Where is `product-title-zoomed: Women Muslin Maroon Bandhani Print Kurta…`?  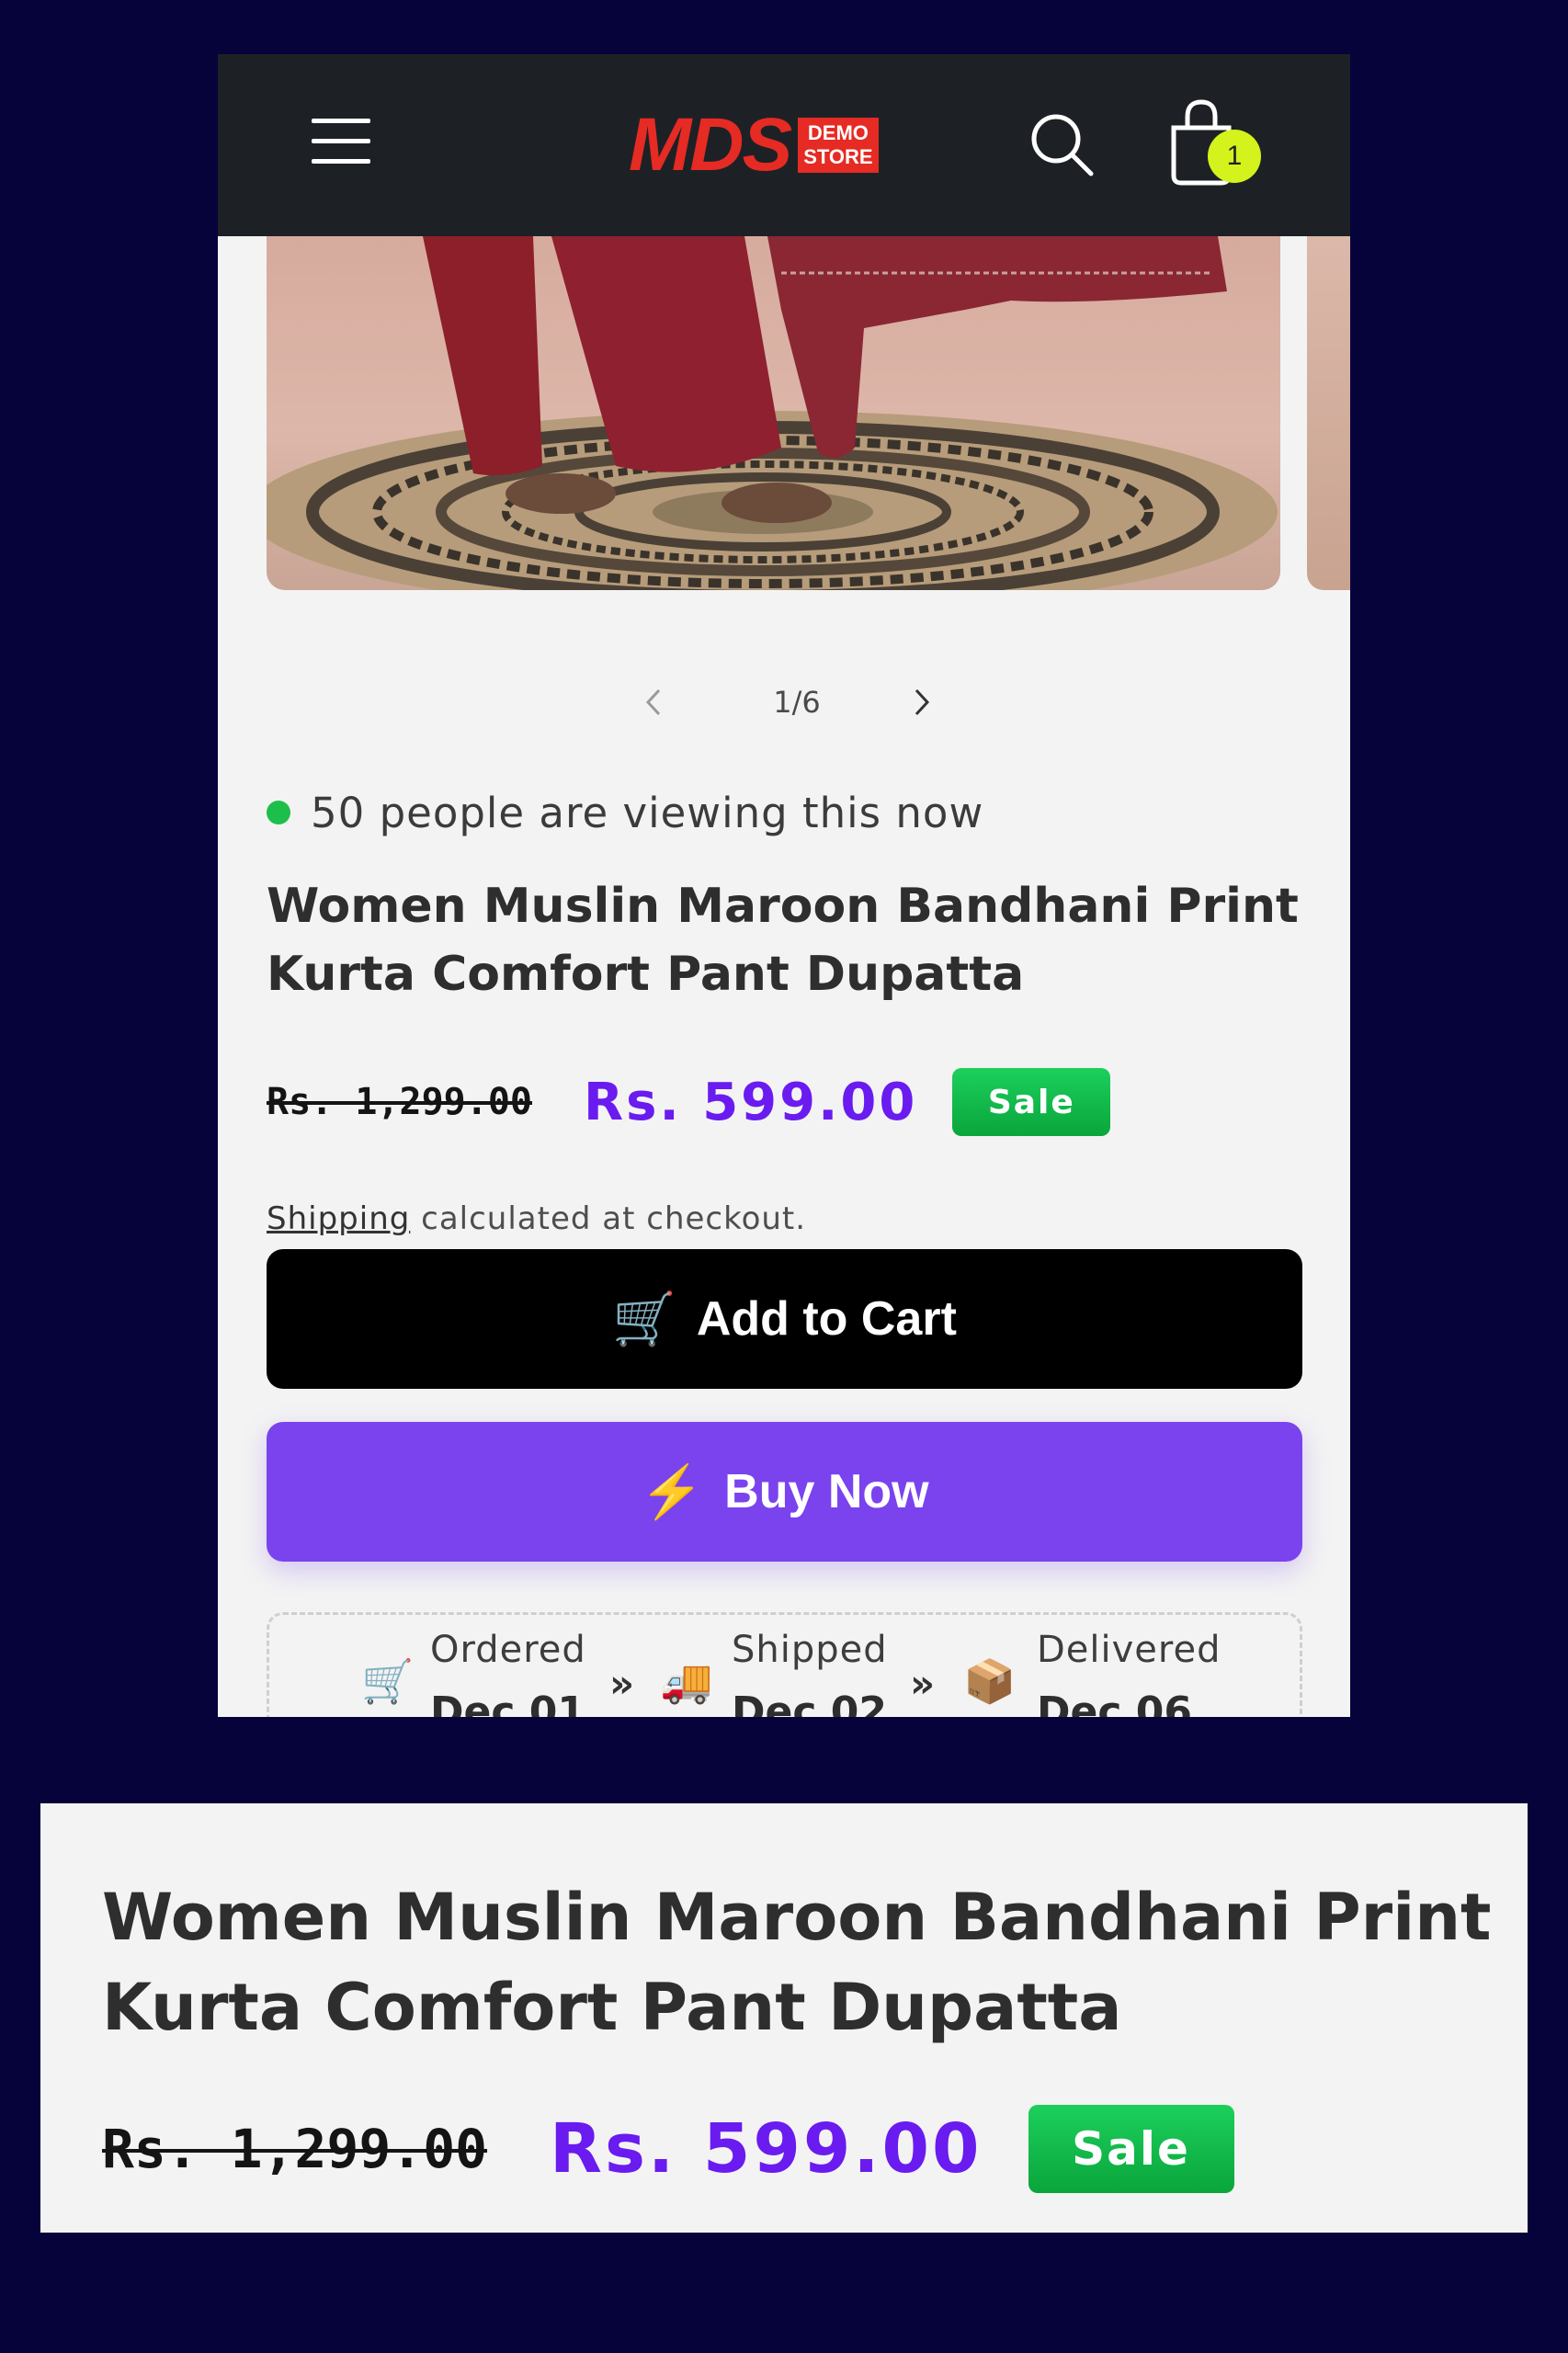 product-title-zoomed: Women Muslin Maroon Bandhani Print Kurta… is located at coordinates (797, 1962).